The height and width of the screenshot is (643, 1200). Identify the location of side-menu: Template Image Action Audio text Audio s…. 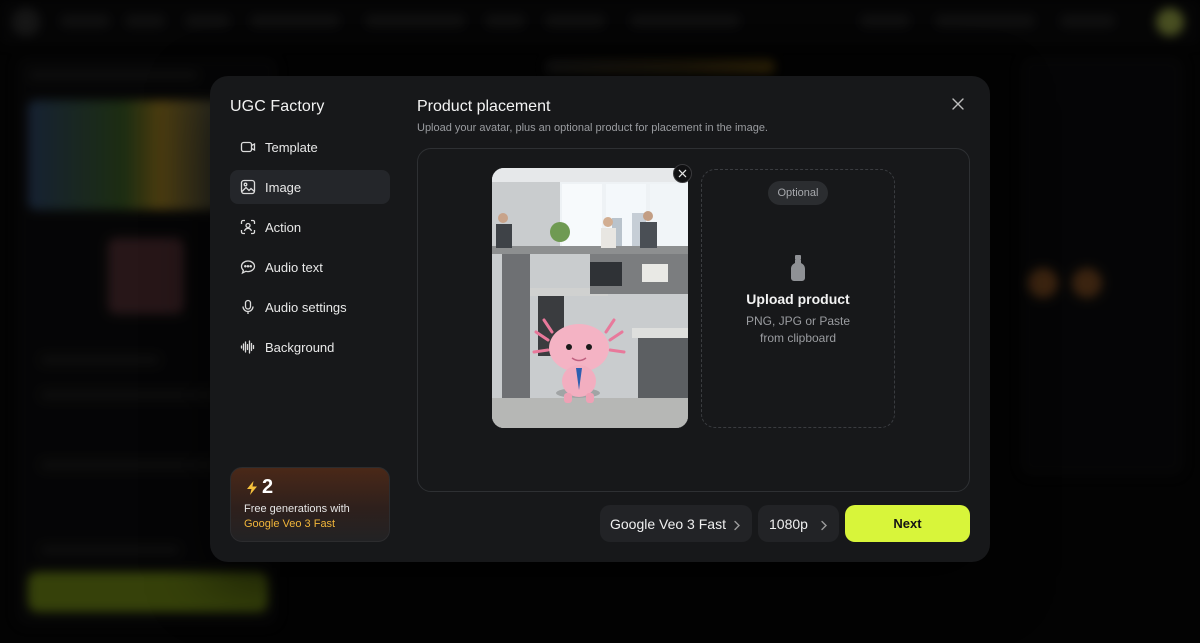
(310, 250).